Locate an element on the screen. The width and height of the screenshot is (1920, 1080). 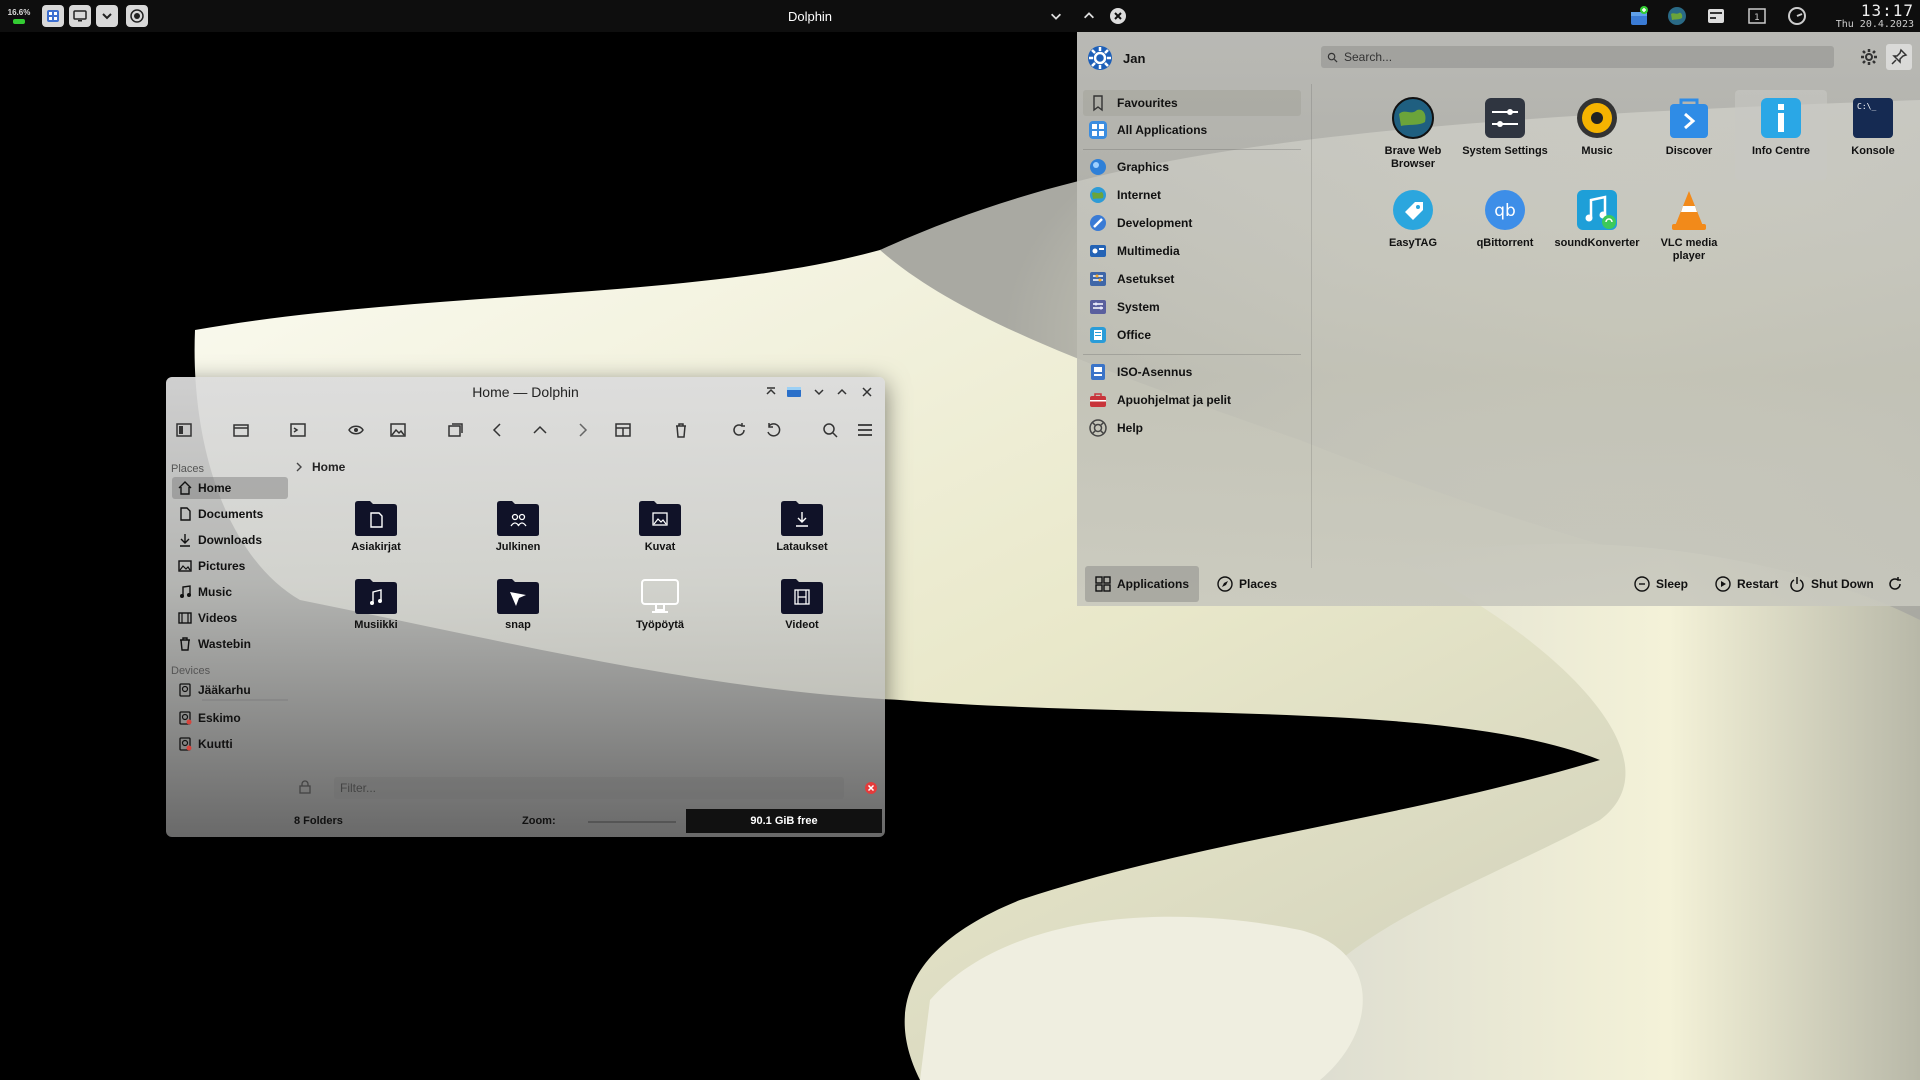
category-office: Office is located at coordinates (1192, 335).